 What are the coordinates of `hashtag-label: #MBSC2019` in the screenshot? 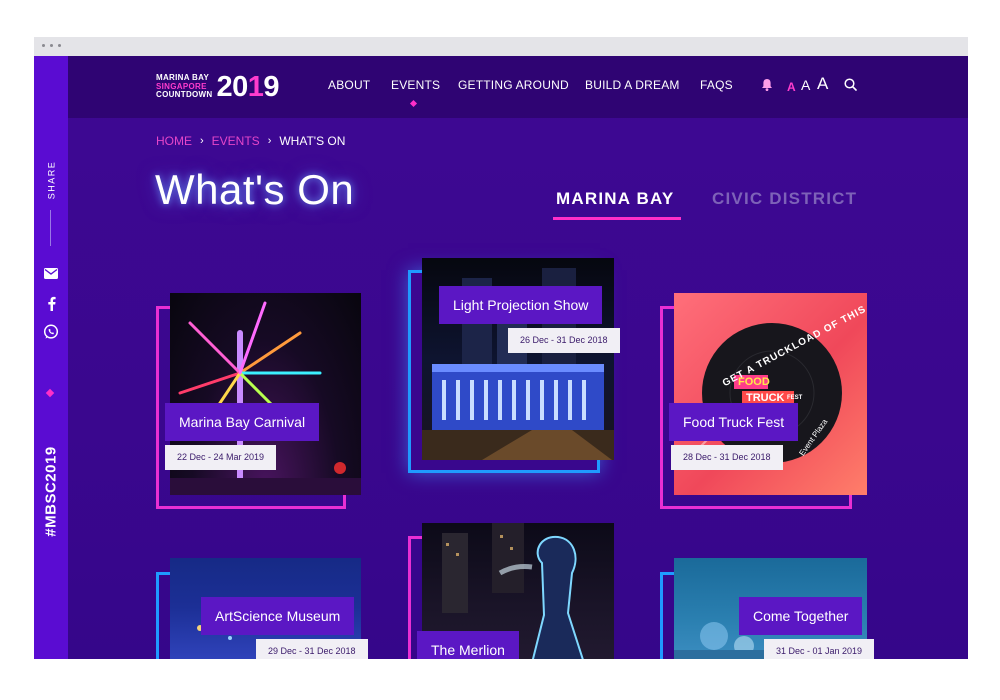 It's located at (51, 491).